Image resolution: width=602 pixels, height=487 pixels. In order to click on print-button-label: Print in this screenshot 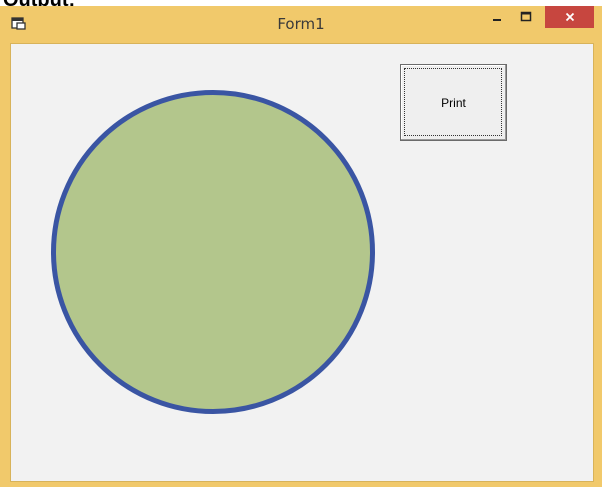, I will do `click(453, 103)`.